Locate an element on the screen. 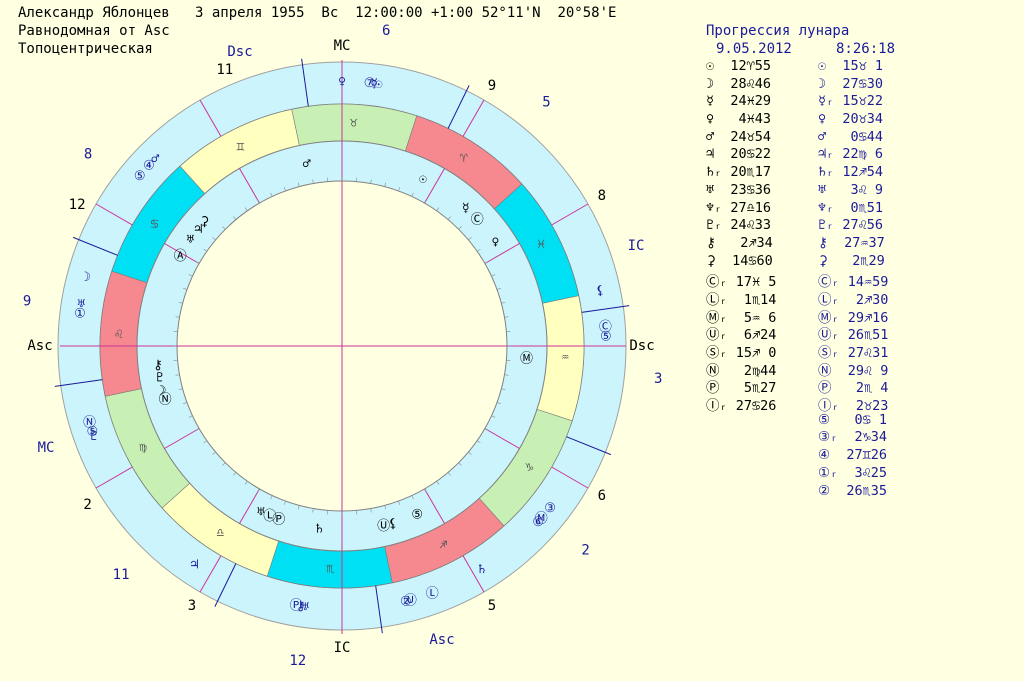 Image resolution: width=1024 pixels, height=681 pixels. progressed-position: ⚷ 27♒37 is located at coordinates (851, 242).